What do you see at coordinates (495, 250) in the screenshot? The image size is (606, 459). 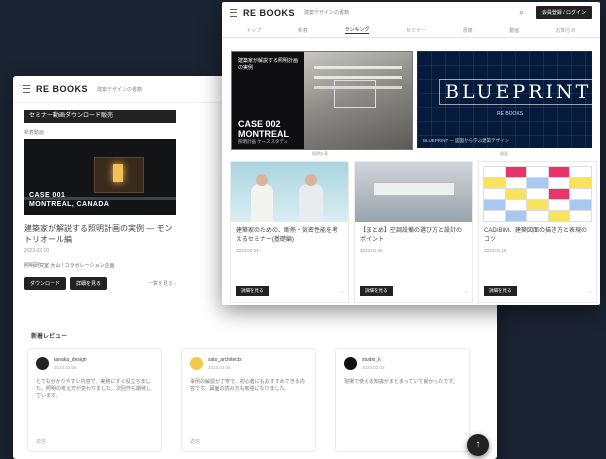 I see `article-date: 2023.01.18` at bounding box center [495, 250].